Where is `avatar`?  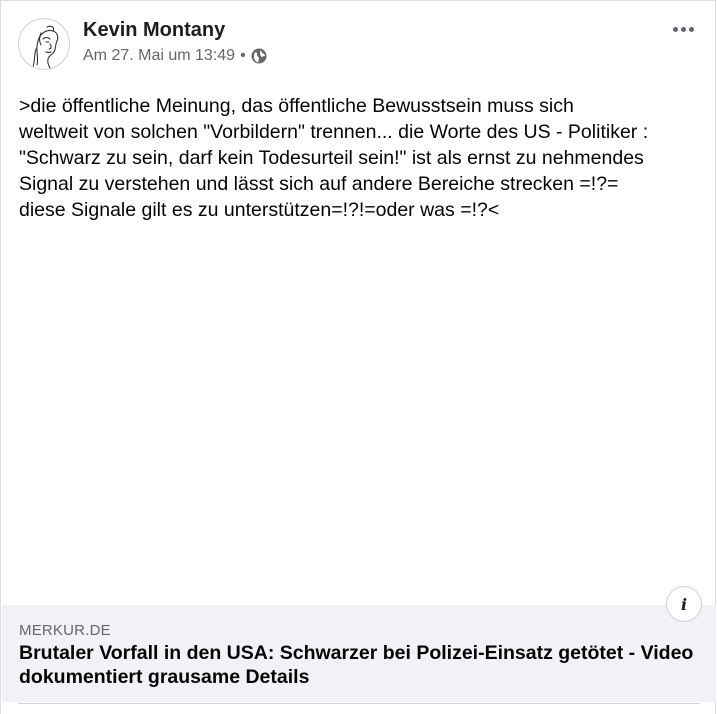
avatar is located at coordinates (44, 44).